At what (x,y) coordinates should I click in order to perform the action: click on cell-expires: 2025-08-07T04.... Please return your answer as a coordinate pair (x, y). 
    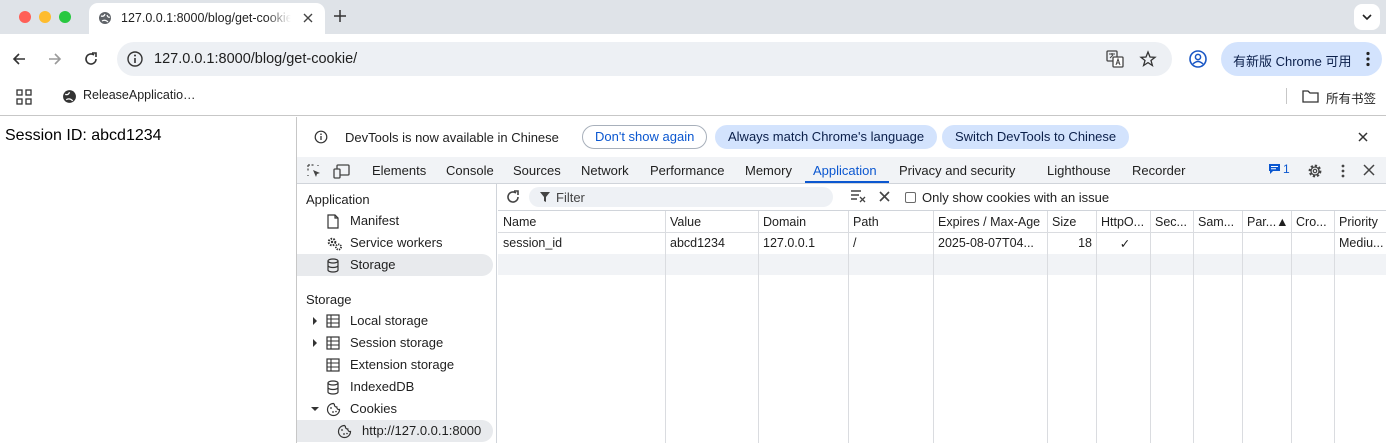
    Looking at the image, I should click on (986, 243).